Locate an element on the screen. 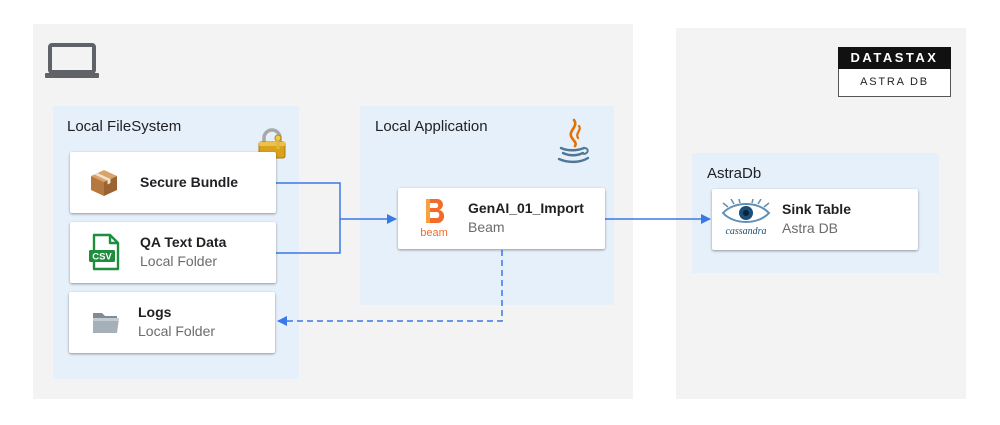 The width and height of the screenshot is (1000, 425). node-genai-import: beam GenAI_01_Import Beam is located at coordinates (501, 218).